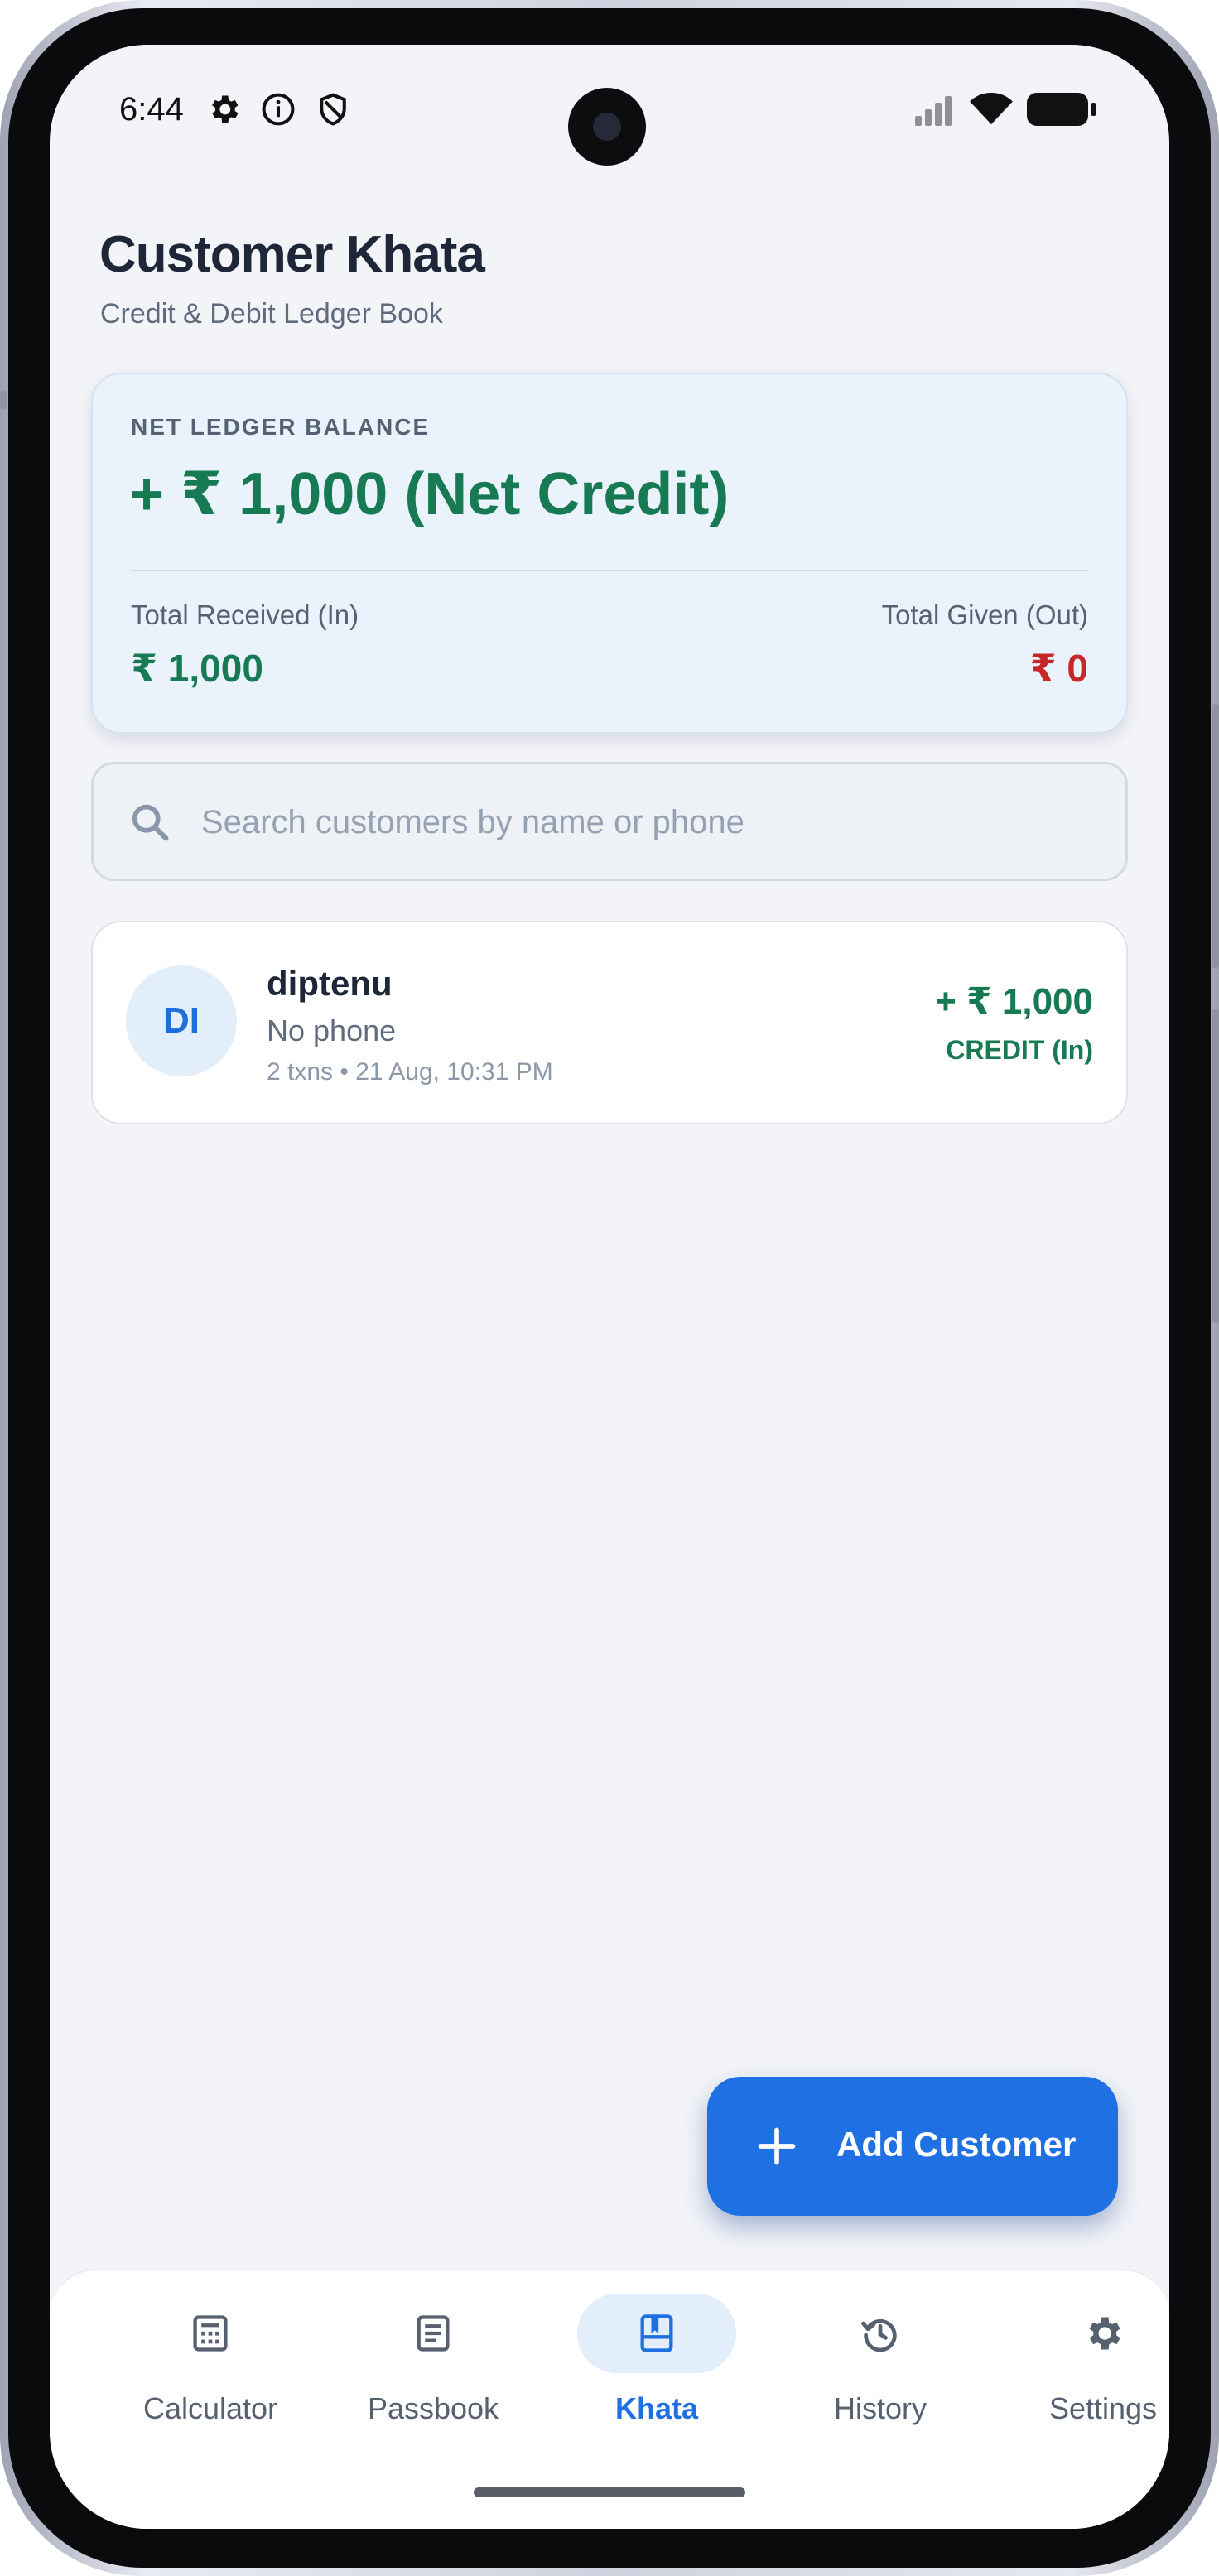  What do you see at coordinates (777, 2146) in the screenshot?
I see `plus-icon` at bounding box center [777, 2146].